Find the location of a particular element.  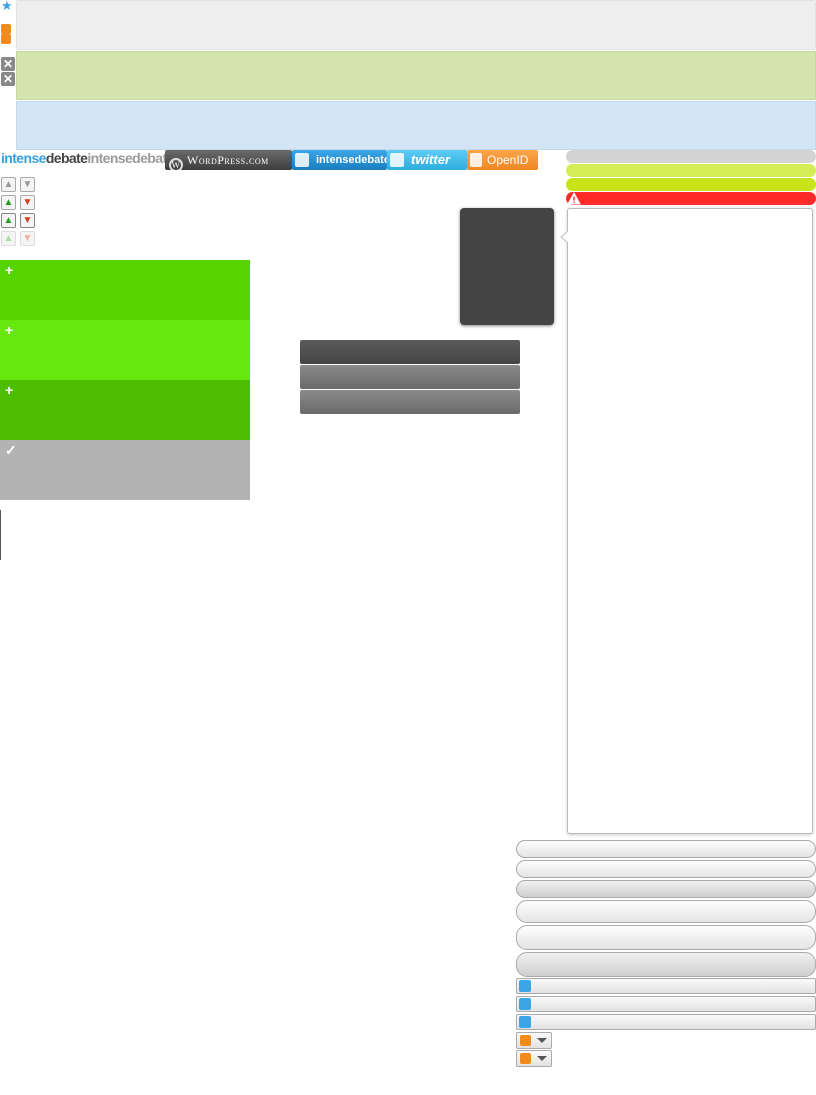

twitter-login-button: twitter is located at coordinates (427, 160).